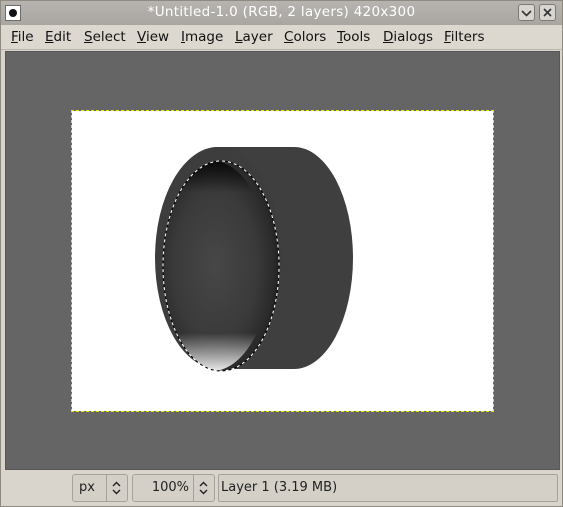  I want to click on status-bar: px 100% Layer 1 (3.19 MB), so click(281, 488).